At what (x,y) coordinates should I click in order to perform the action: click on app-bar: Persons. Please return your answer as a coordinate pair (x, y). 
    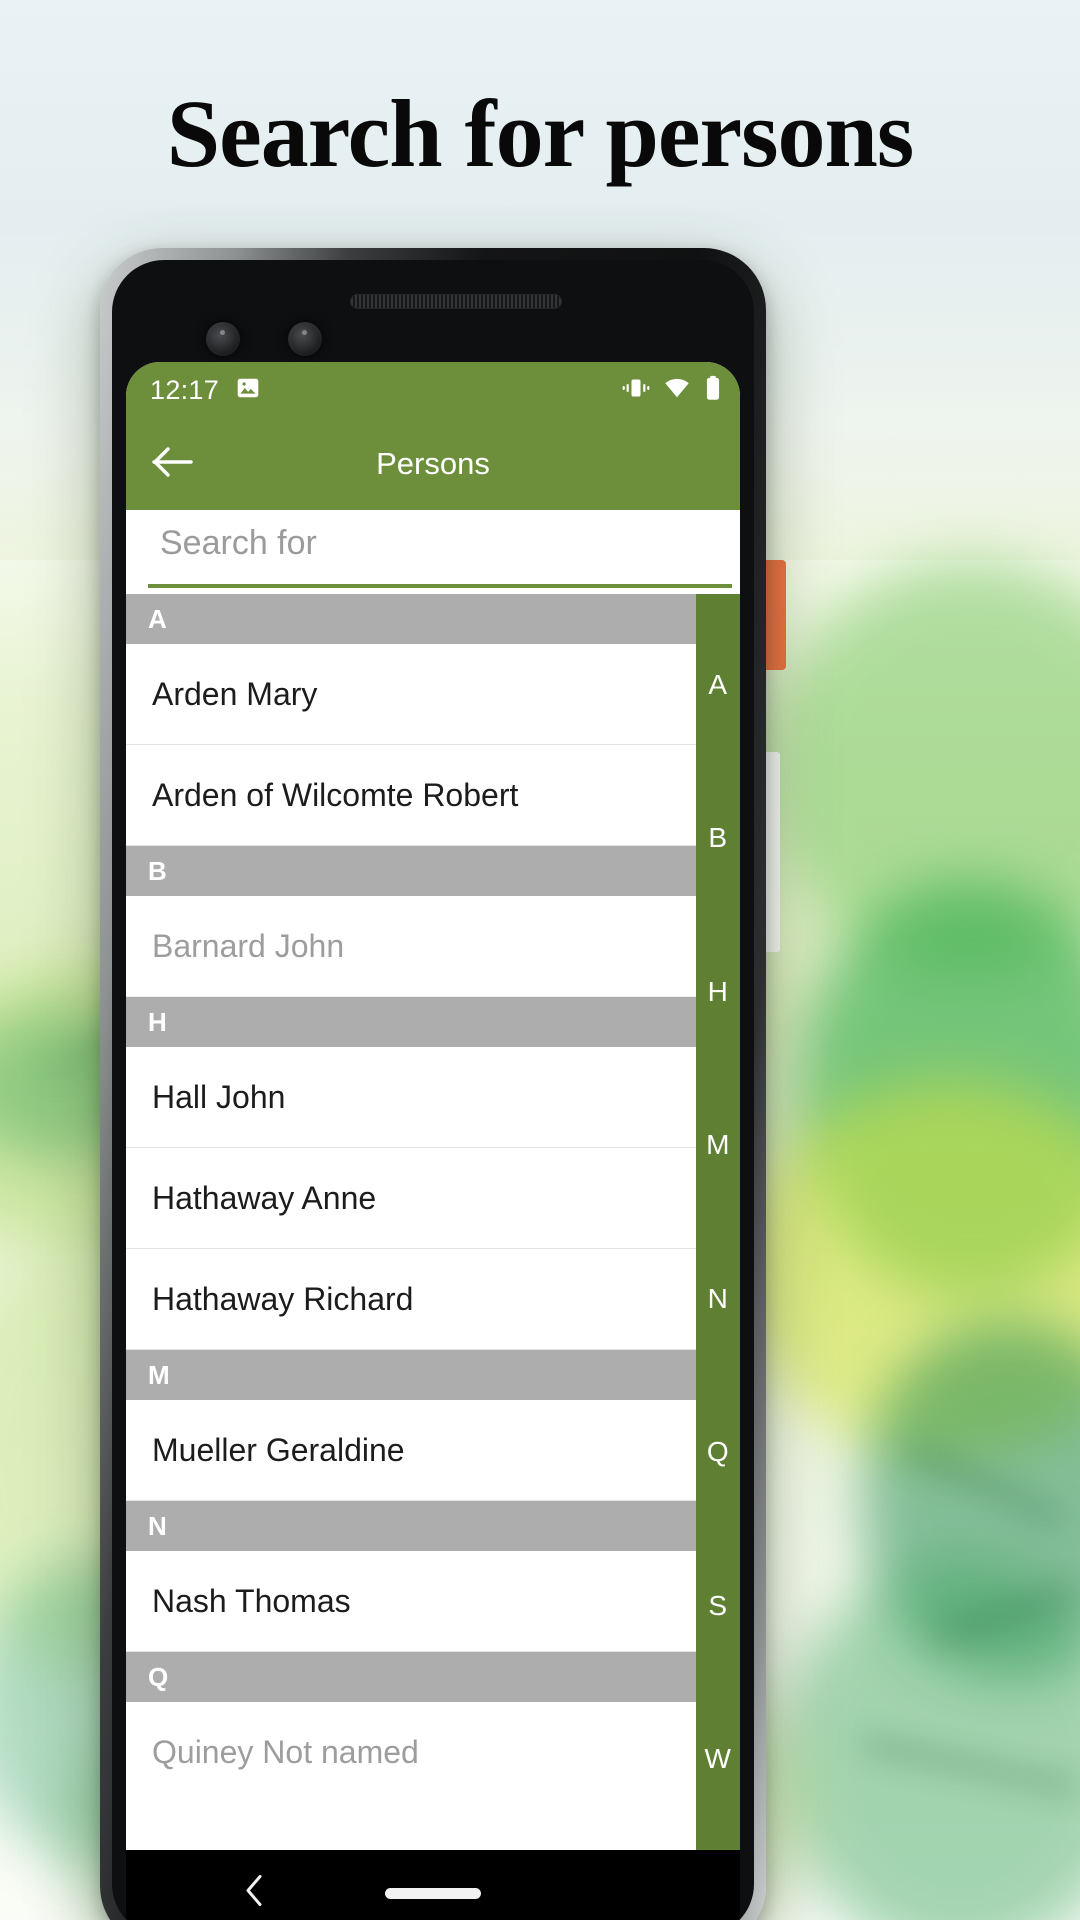
    Looking at the image, I should click on (433, 464).